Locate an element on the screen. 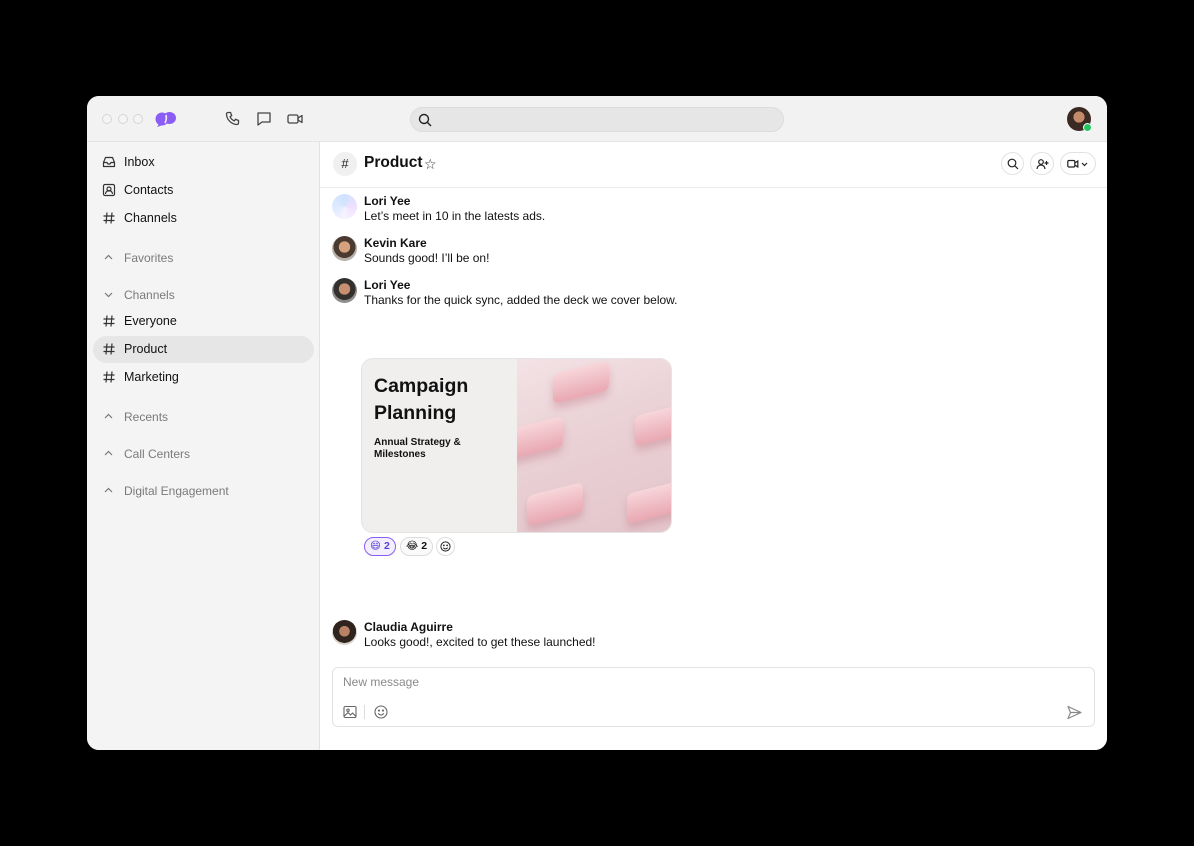 The width and height of the screenshot is (1194, 846). online-status-indicator is located at coordinates (1087, 127).